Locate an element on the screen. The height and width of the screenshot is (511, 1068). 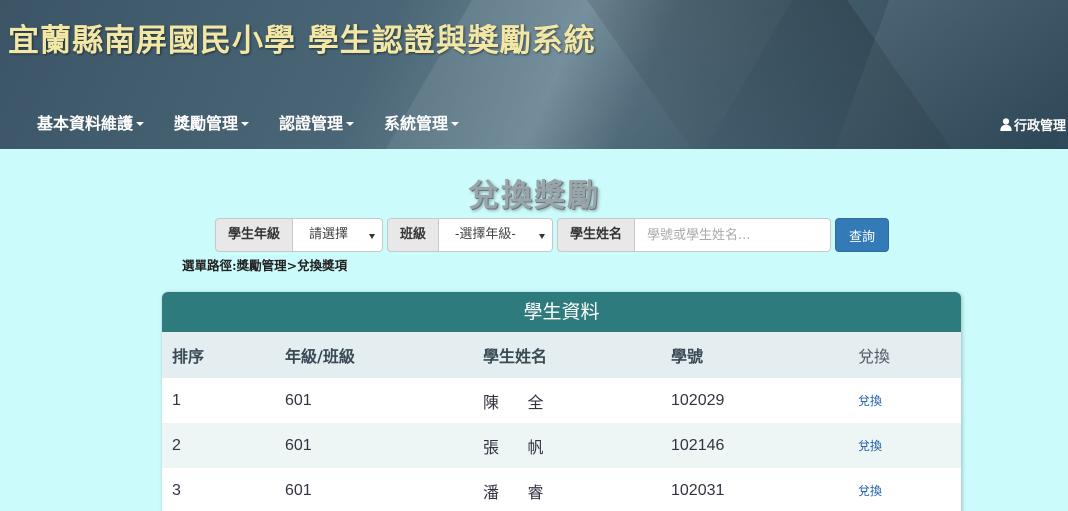
nav-item-certification-management: 認證管理 is located at coordinates (316, 124).